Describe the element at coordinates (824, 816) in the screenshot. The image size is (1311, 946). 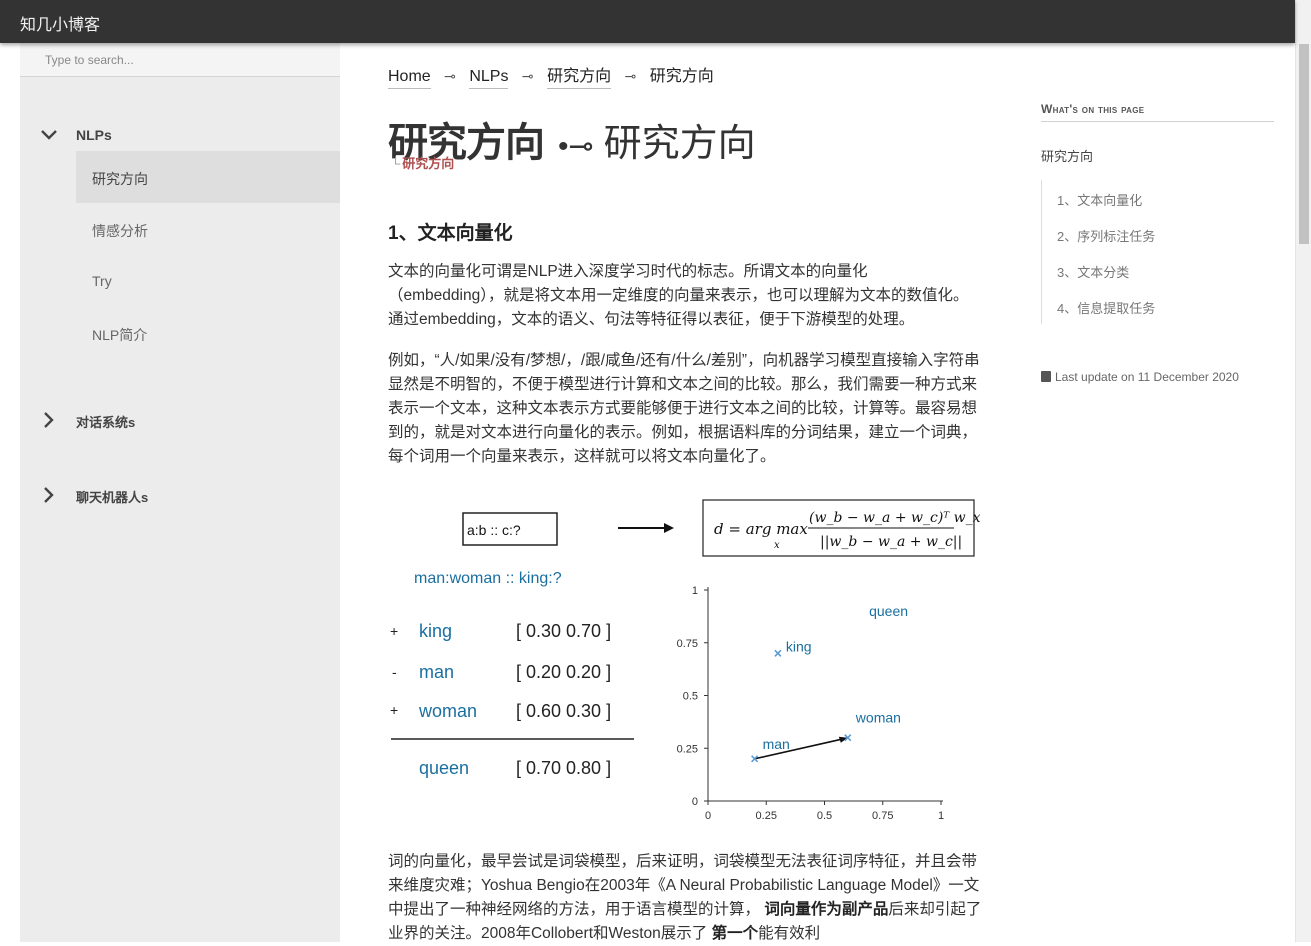
I see `x-tick-label: 0.5` at that location.